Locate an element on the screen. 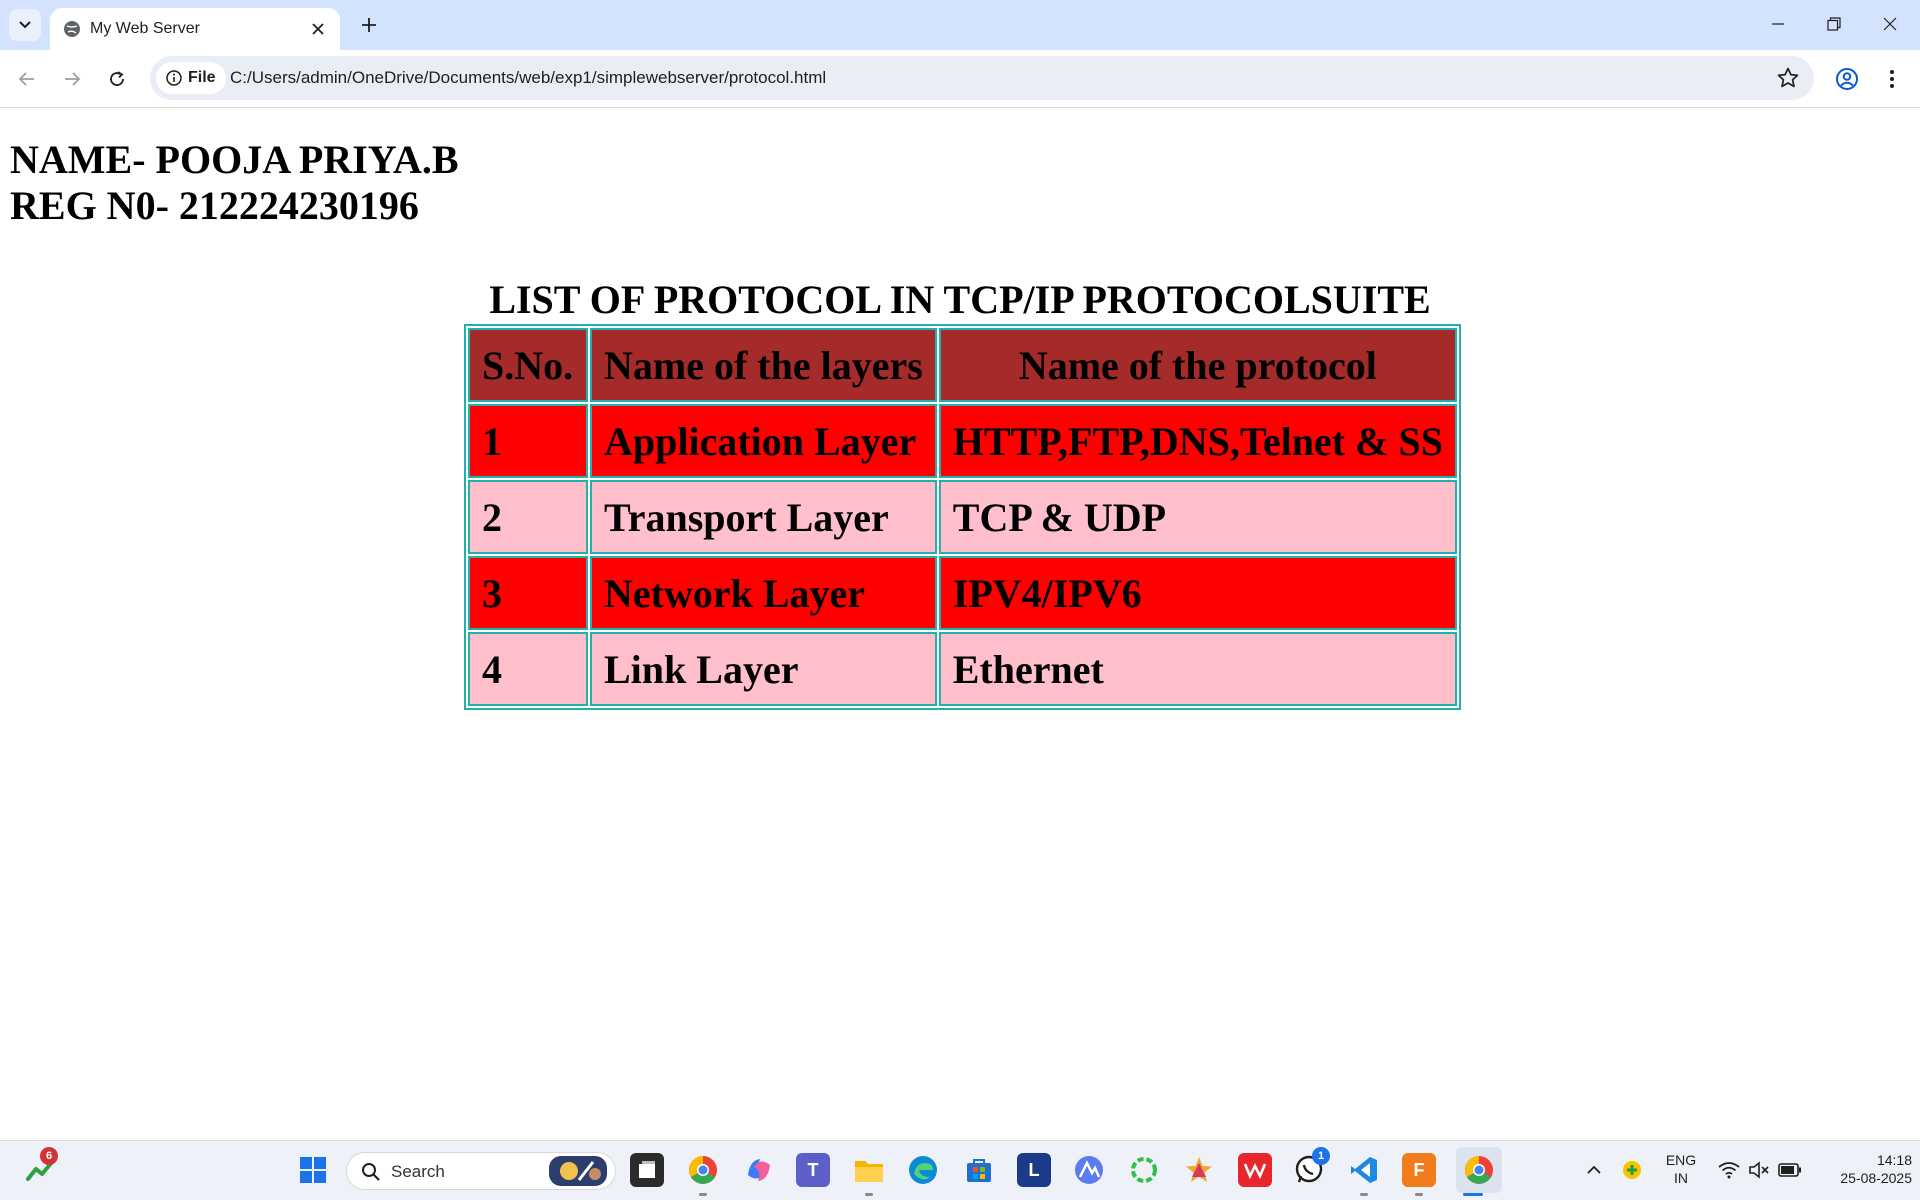 The image size is (1920, 1200). student-name: NAME- POOJA PRIYA.B is located at coordinates (234, 159).